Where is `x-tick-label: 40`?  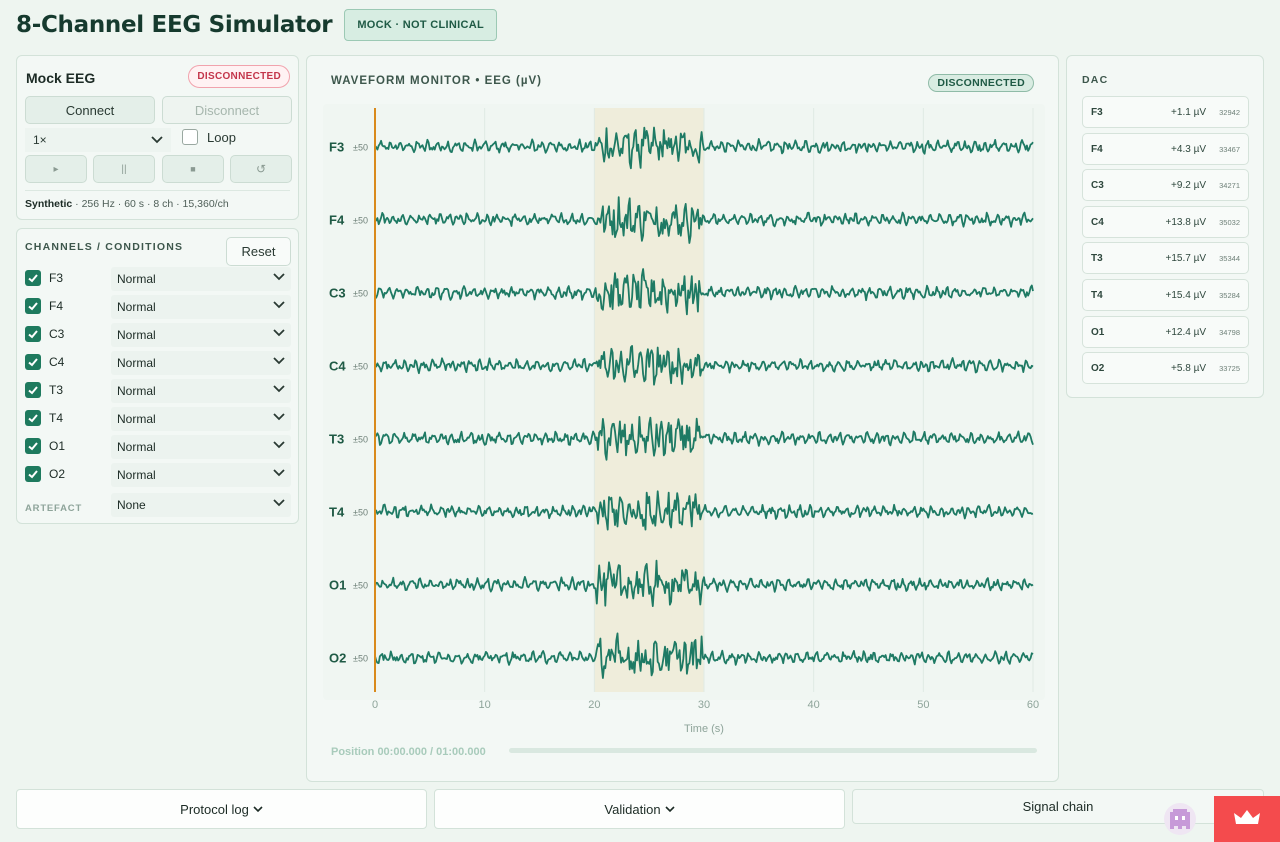 x-tick-label: 40 is located at coordinates (814, 705).